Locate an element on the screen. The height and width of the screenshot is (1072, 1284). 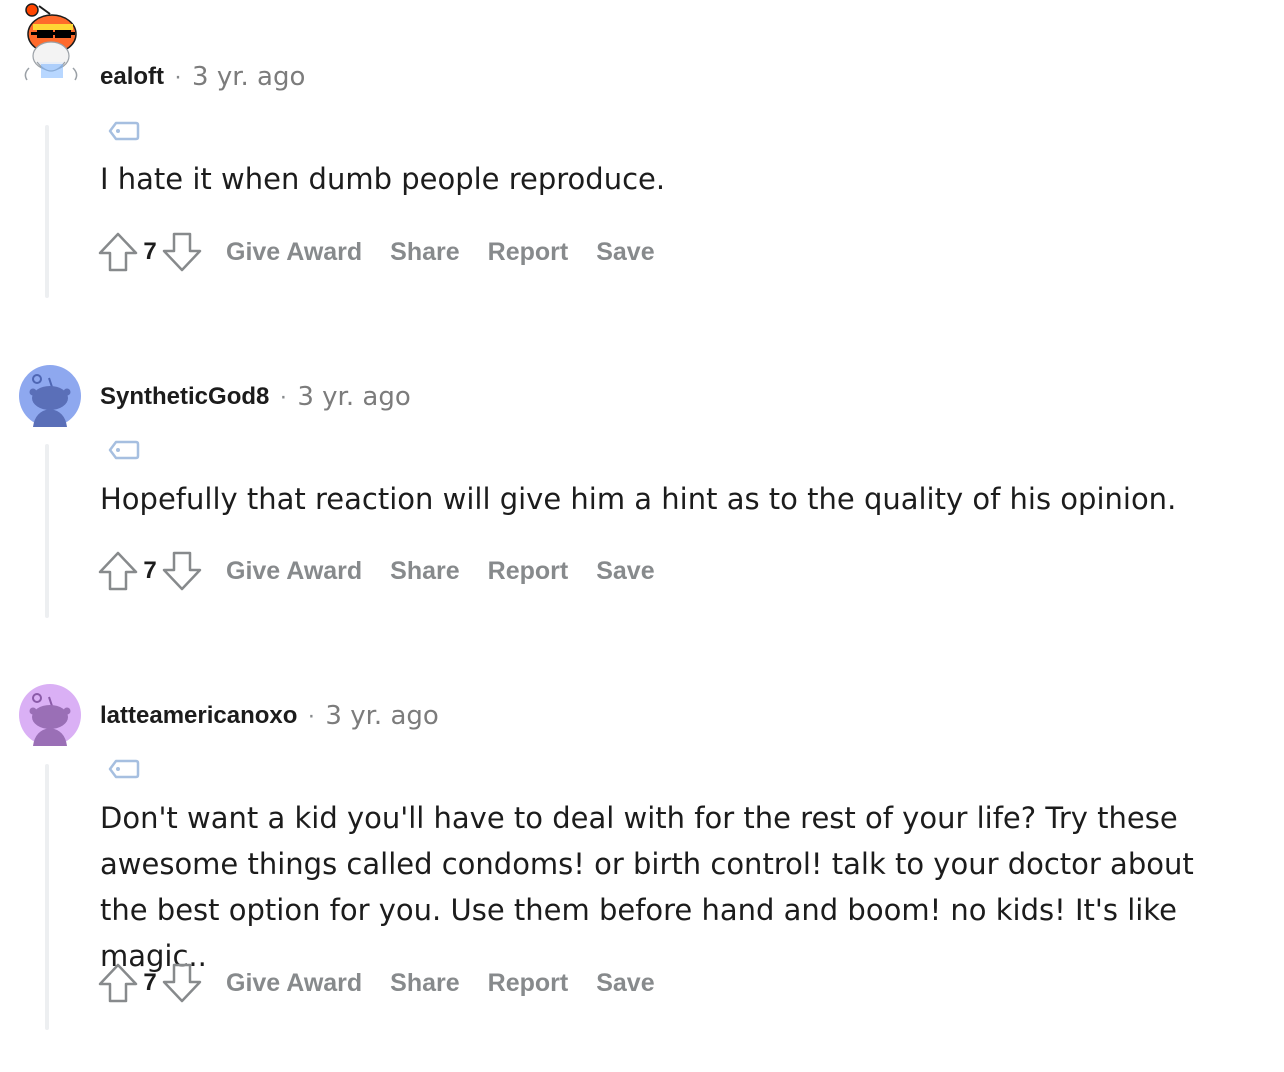
comment-meta: SyntheticGod8 · 3 yr. ago is located at coordinates (255, 397).